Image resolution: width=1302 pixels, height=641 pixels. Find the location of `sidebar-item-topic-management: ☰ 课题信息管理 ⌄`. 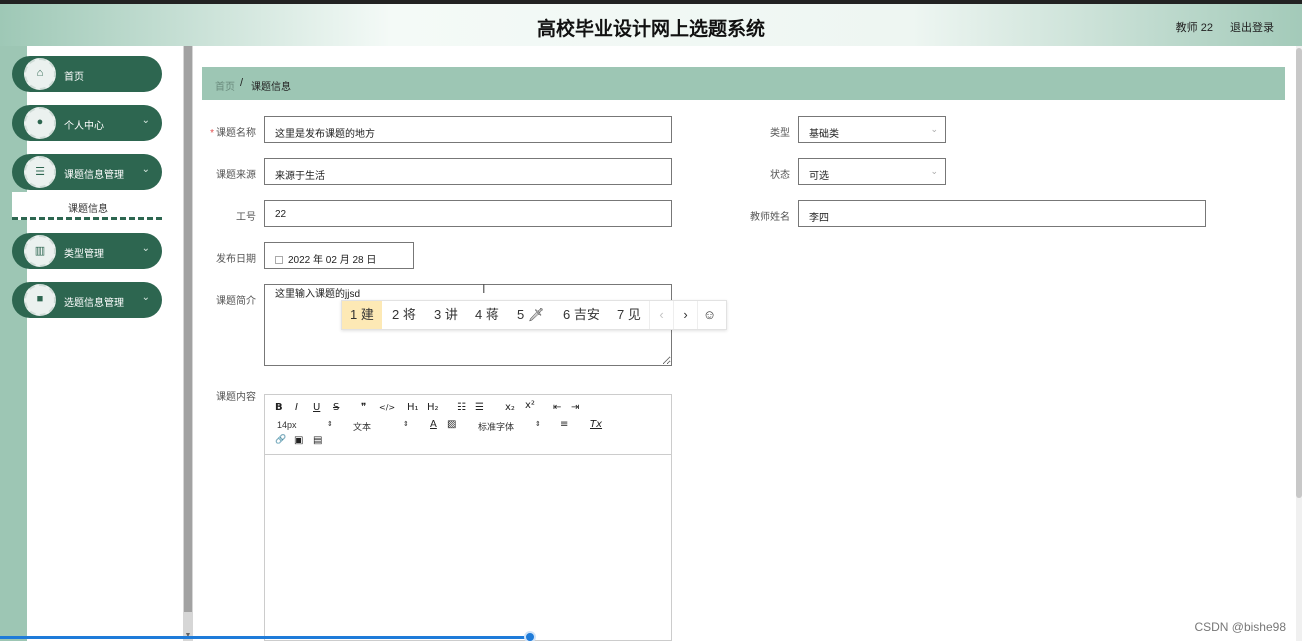

sidebar-item-topic-management: ☰ 课题信息管理 ⌄ is located at coordinates (87, 172).